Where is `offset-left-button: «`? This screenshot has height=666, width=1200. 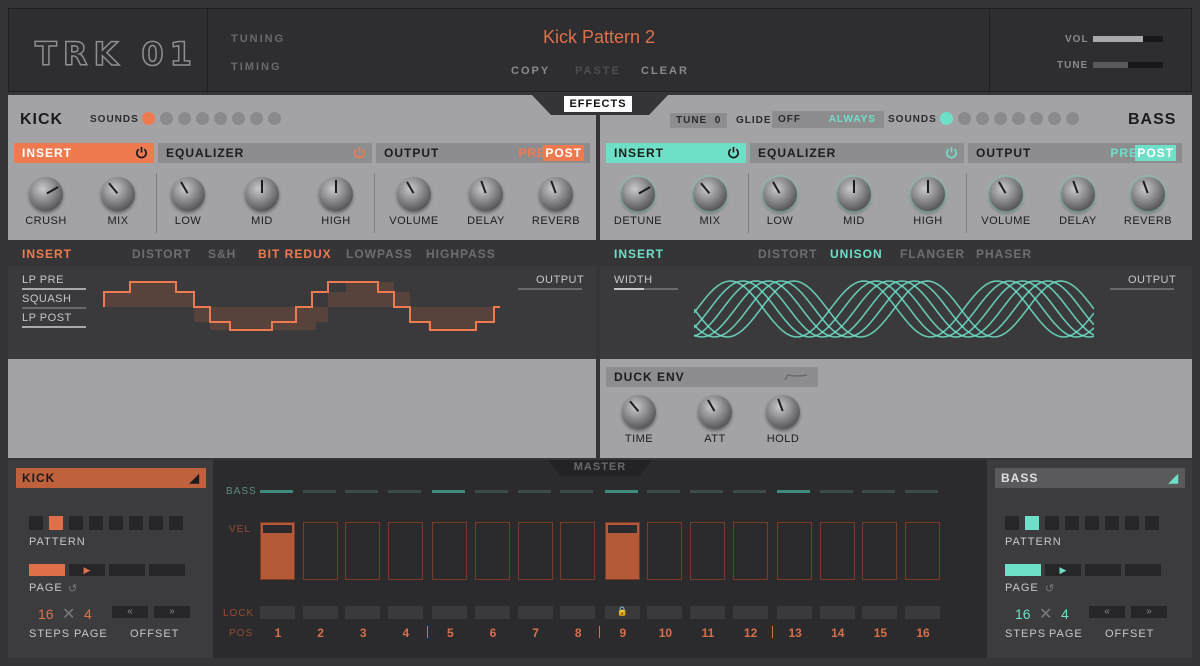 offset-left-button: « is located at coordinates (130, 612).